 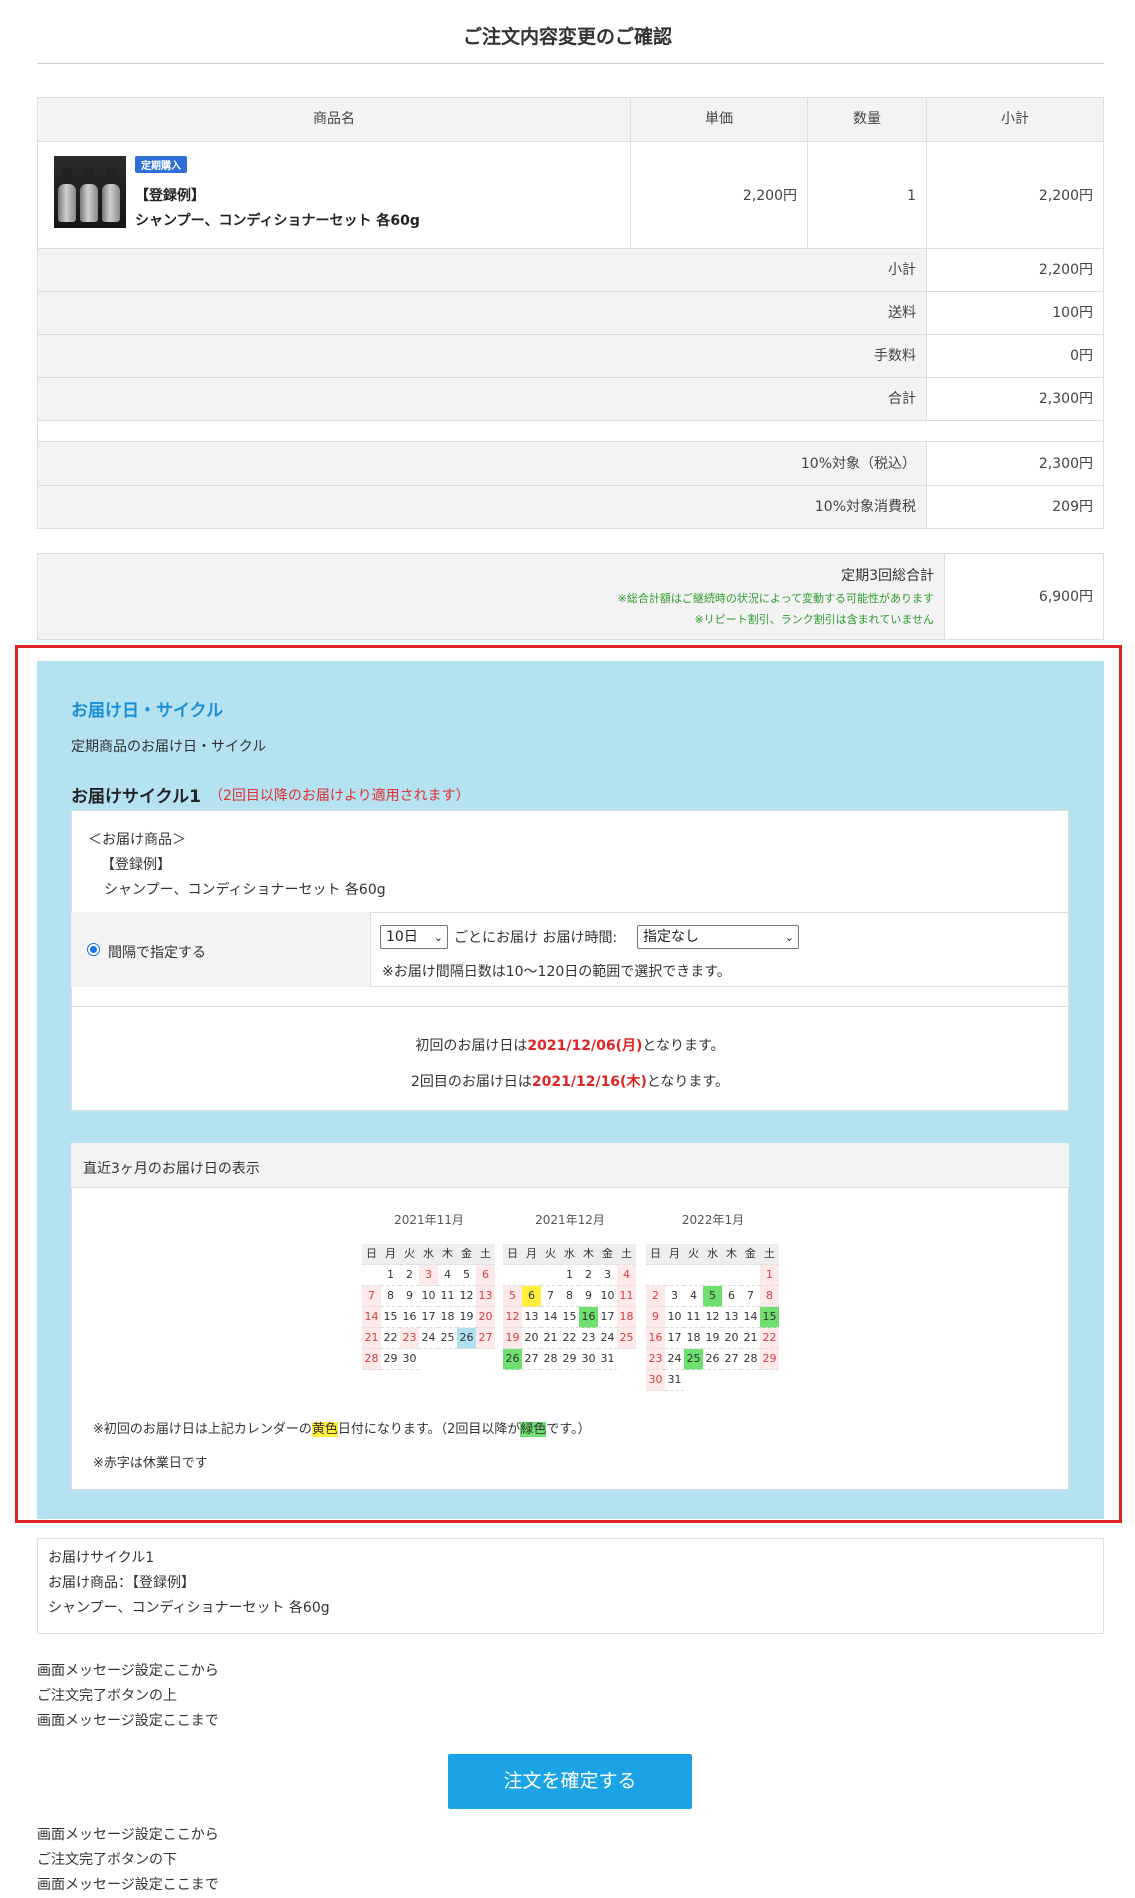 What do you see at coordinates (531, 1359) in the screenshot?
I see `calendar-day: 27` at bounding box center [531, 1359].